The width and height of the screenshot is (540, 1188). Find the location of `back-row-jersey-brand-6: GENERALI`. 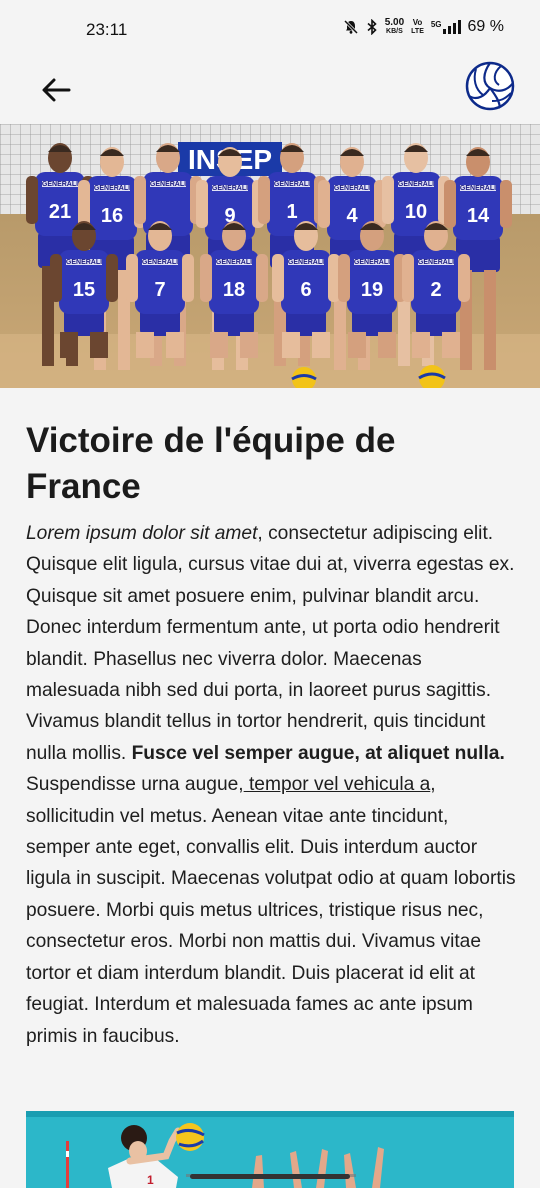

back-row-jersey-brand-6: GENERALI is located at coordinates (416, 184).